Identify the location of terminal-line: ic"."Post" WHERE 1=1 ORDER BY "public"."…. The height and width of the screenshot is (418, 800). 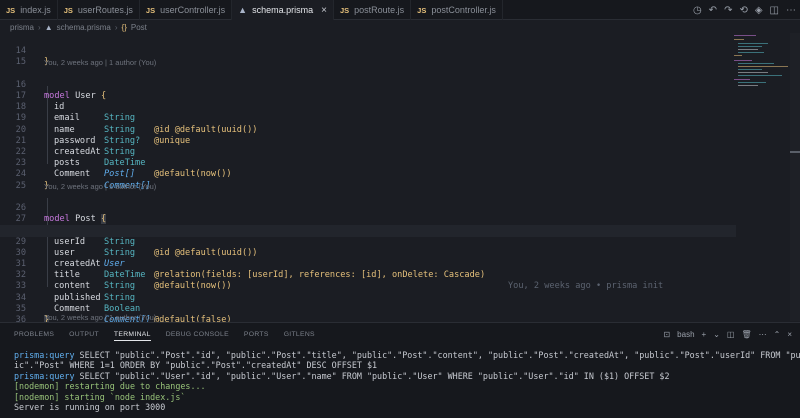
(196, 365).